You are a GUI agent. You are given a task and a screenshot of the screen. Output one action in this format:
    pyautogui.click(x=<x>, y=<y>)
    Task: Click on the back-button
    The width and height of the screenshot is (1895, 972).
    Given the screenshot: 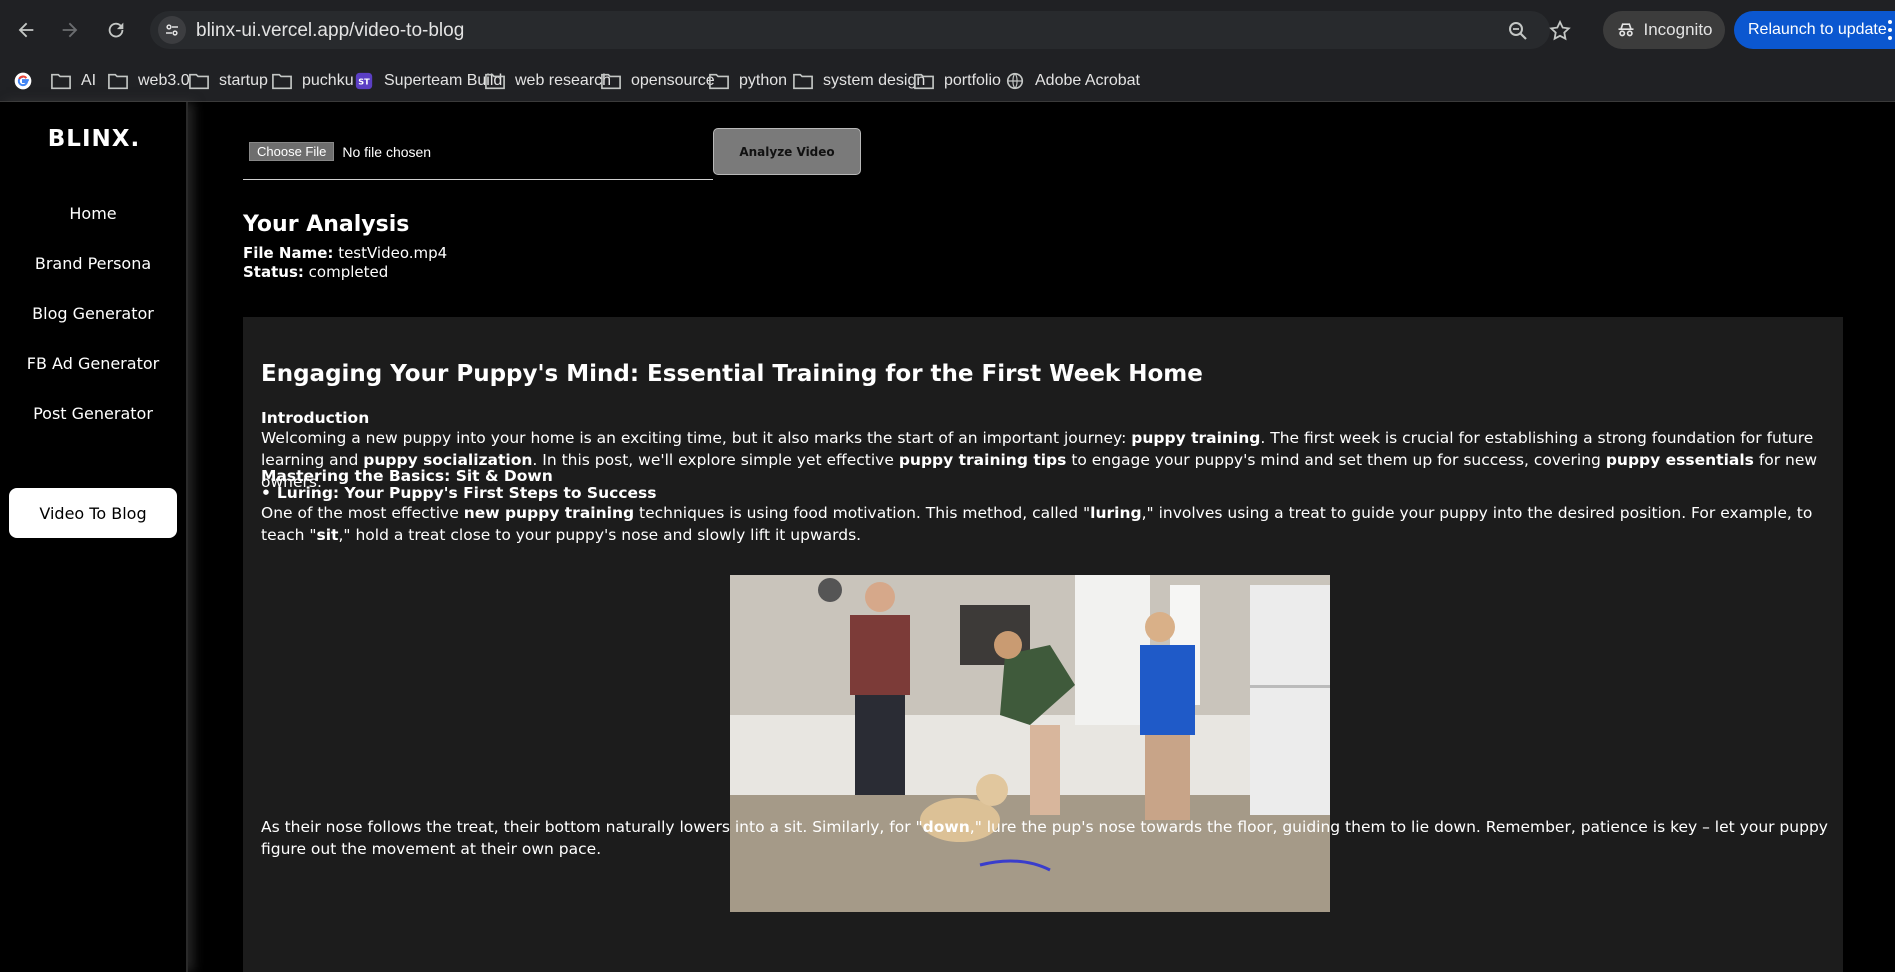 What is the action you would take?
    pyautogui.click(x=26, y=30)
    